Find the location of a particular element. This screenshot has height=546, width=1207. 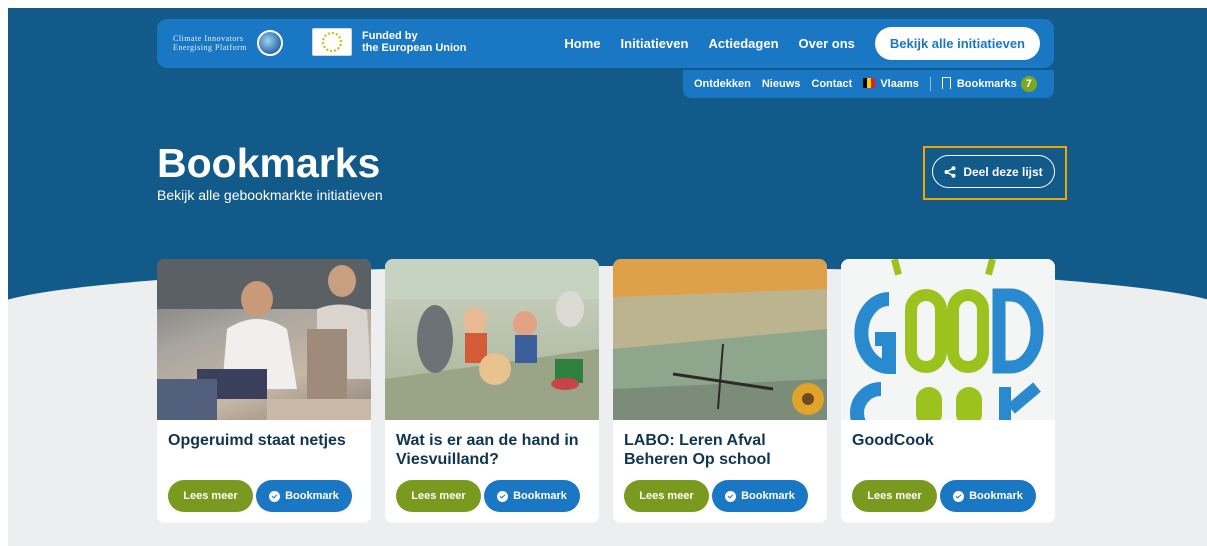

bookmark-icon is located at coordinates (946, 83).